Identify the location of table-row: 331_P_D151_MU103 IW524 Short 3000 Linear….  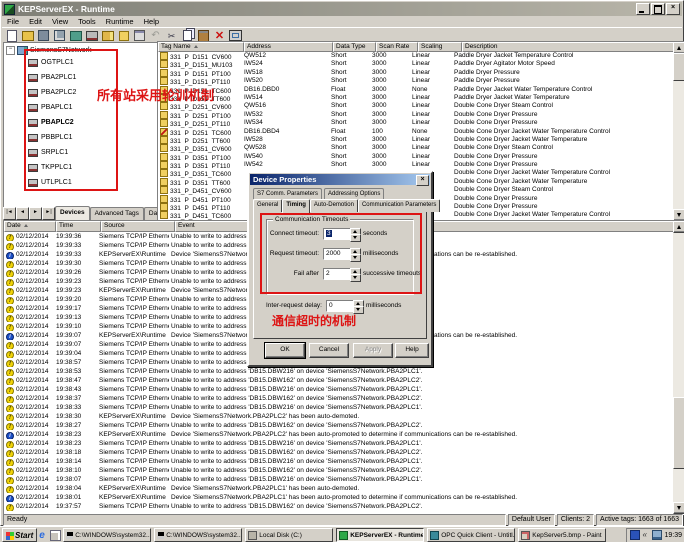
(415, 64).